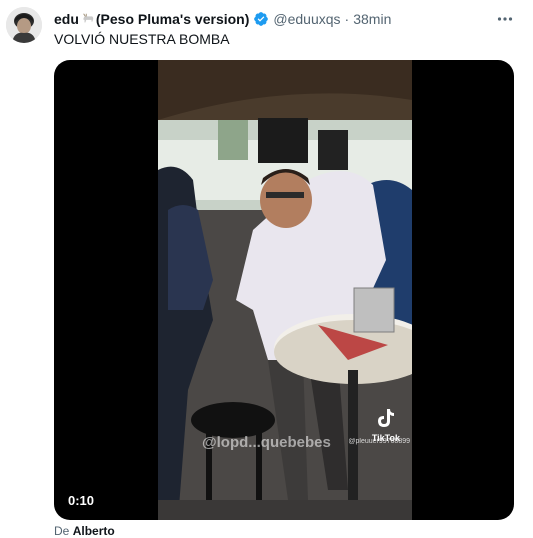 The image size is (533, 538). Describe the element at coordinates (81, 500) in the screenshot. I see `video-duration: 0:10` at that location.